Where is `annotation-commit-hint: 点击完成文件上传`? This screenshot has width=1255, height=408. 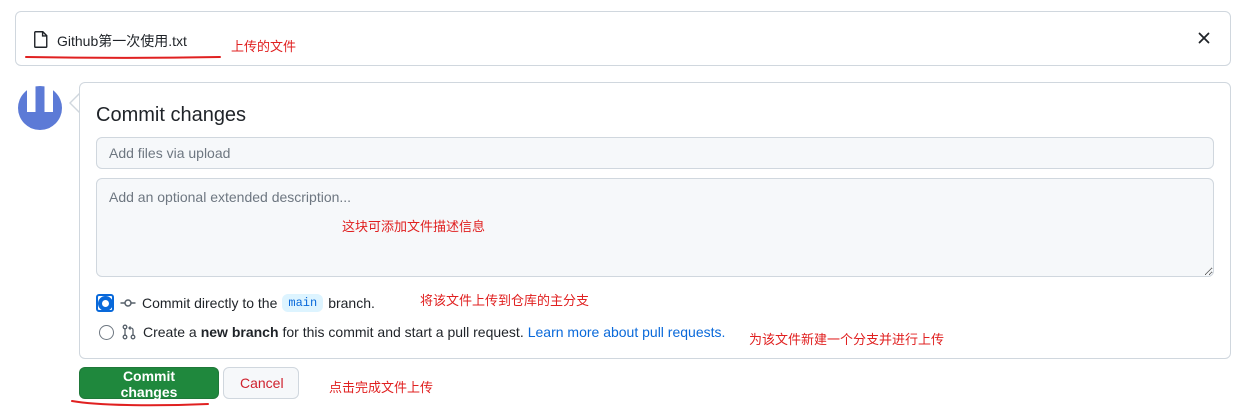
annotation-commit-hint: 点击完成文件上传 is located at coordinates (381, 387).